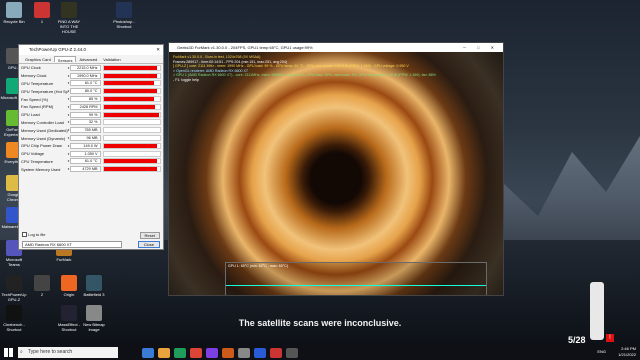  Describe the element at coordinates (91, 235) in the screenshot. I see `log-to-file-row: Log to file Reset` at that location.